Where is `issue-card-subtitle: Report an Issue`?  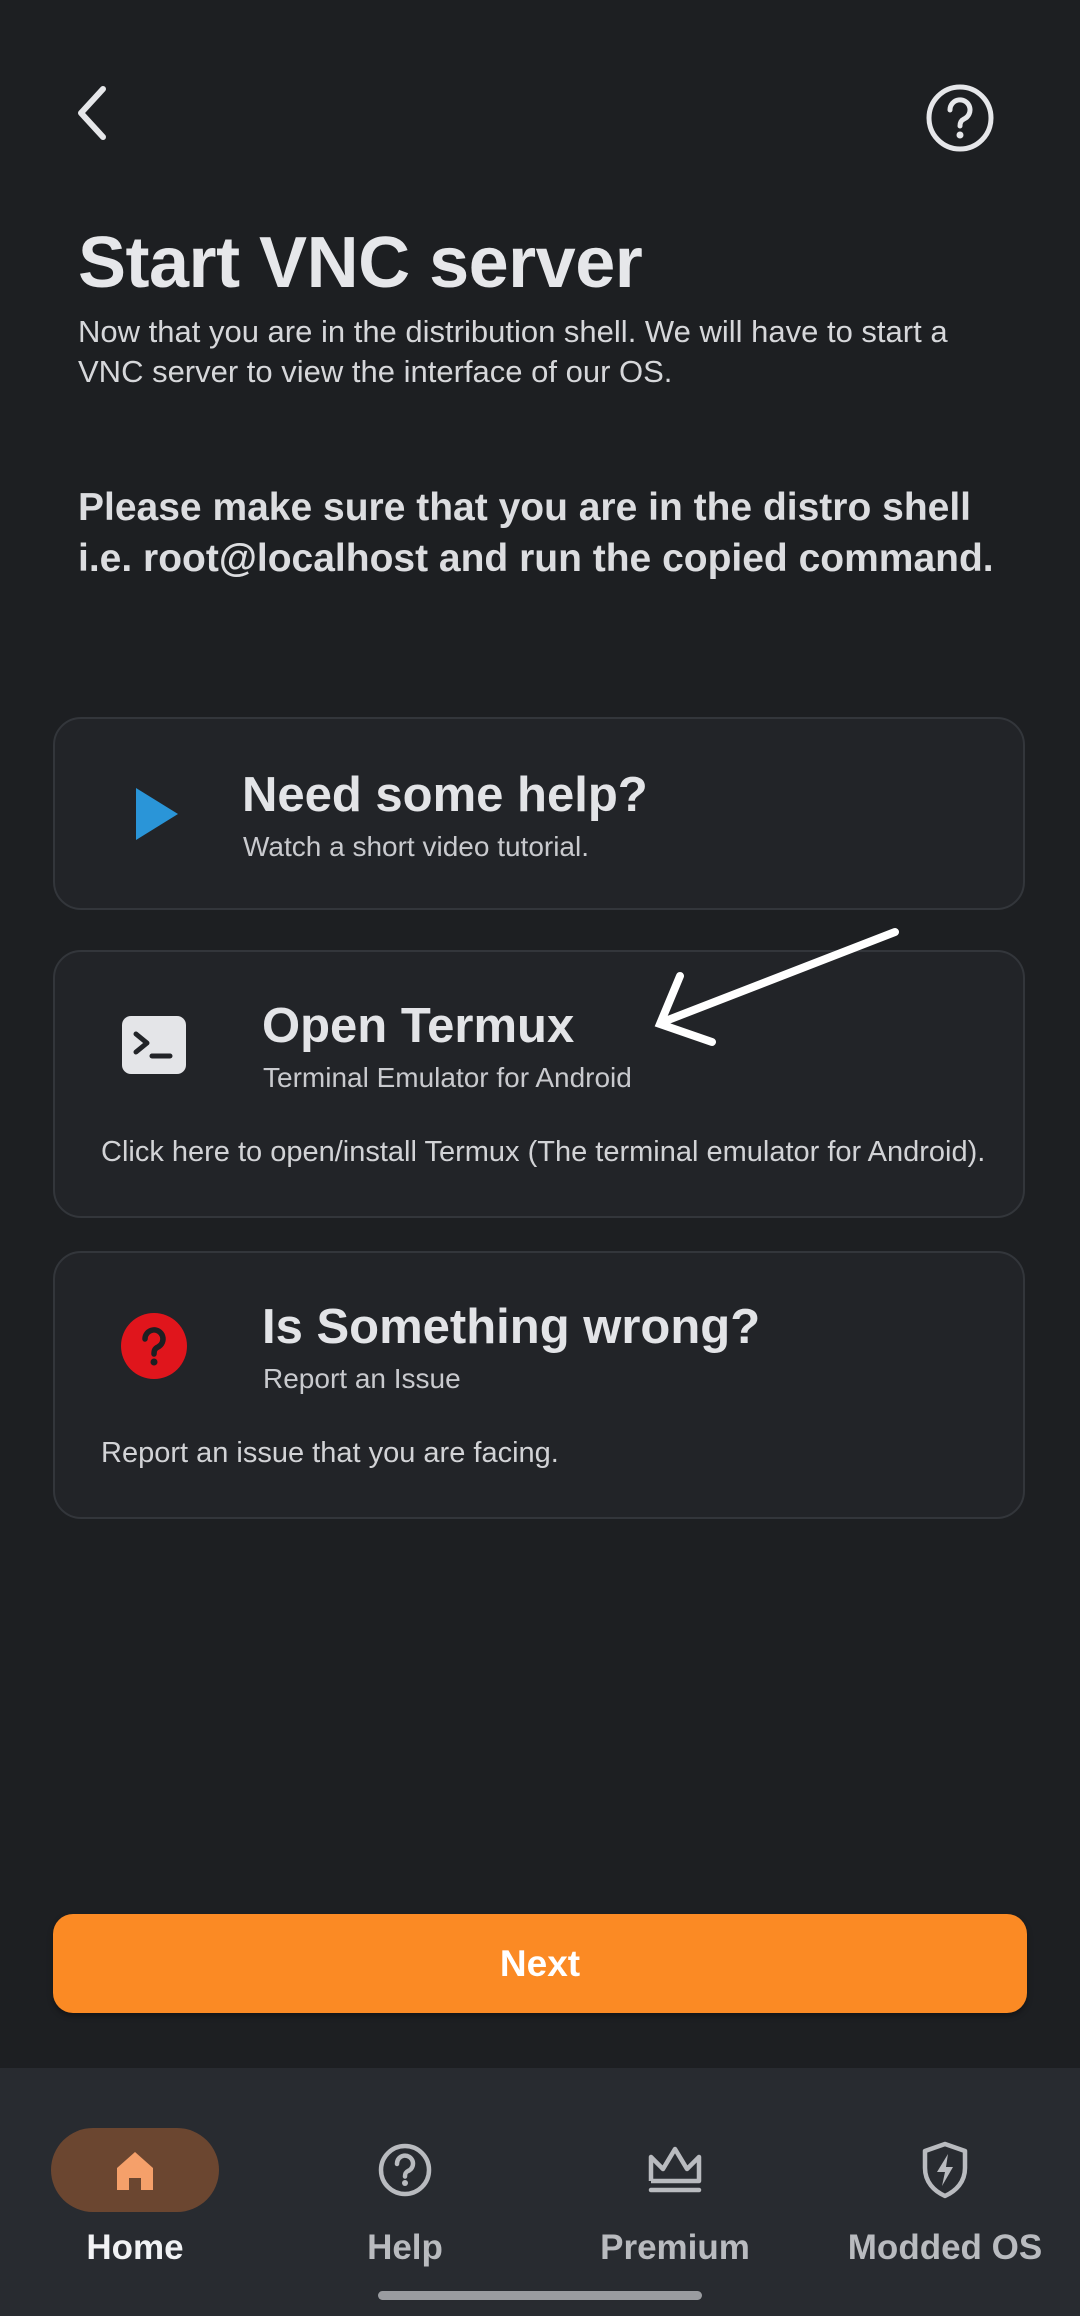 issue-card-subtitle: Report an Issue is located at coordinates (362, 1378).